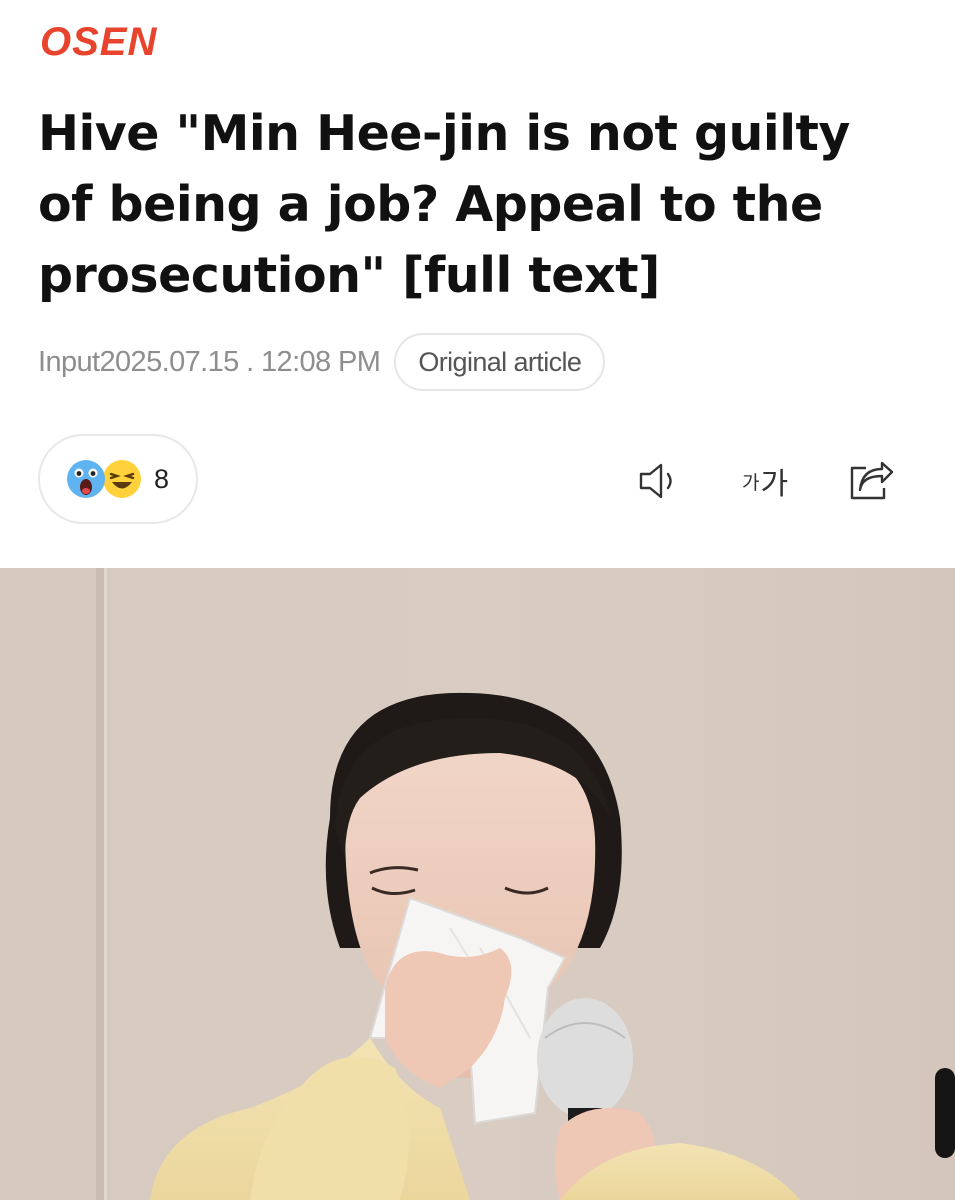 The image size is (955, 1200). I want to click on share-icon, so click(872, 480).